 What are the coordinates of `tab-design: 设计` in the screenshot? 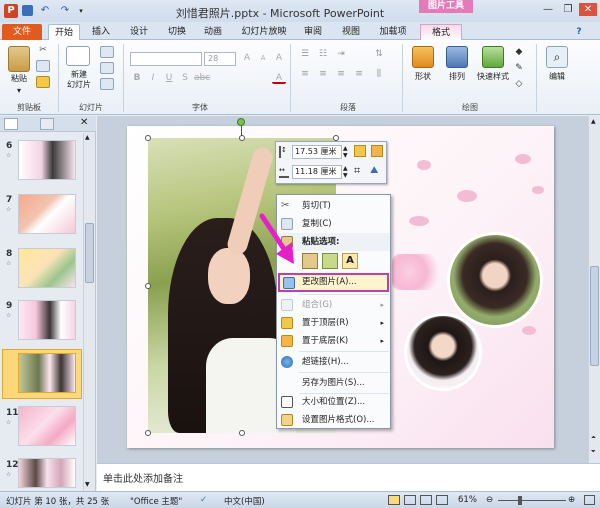 It's located at (139, 32).